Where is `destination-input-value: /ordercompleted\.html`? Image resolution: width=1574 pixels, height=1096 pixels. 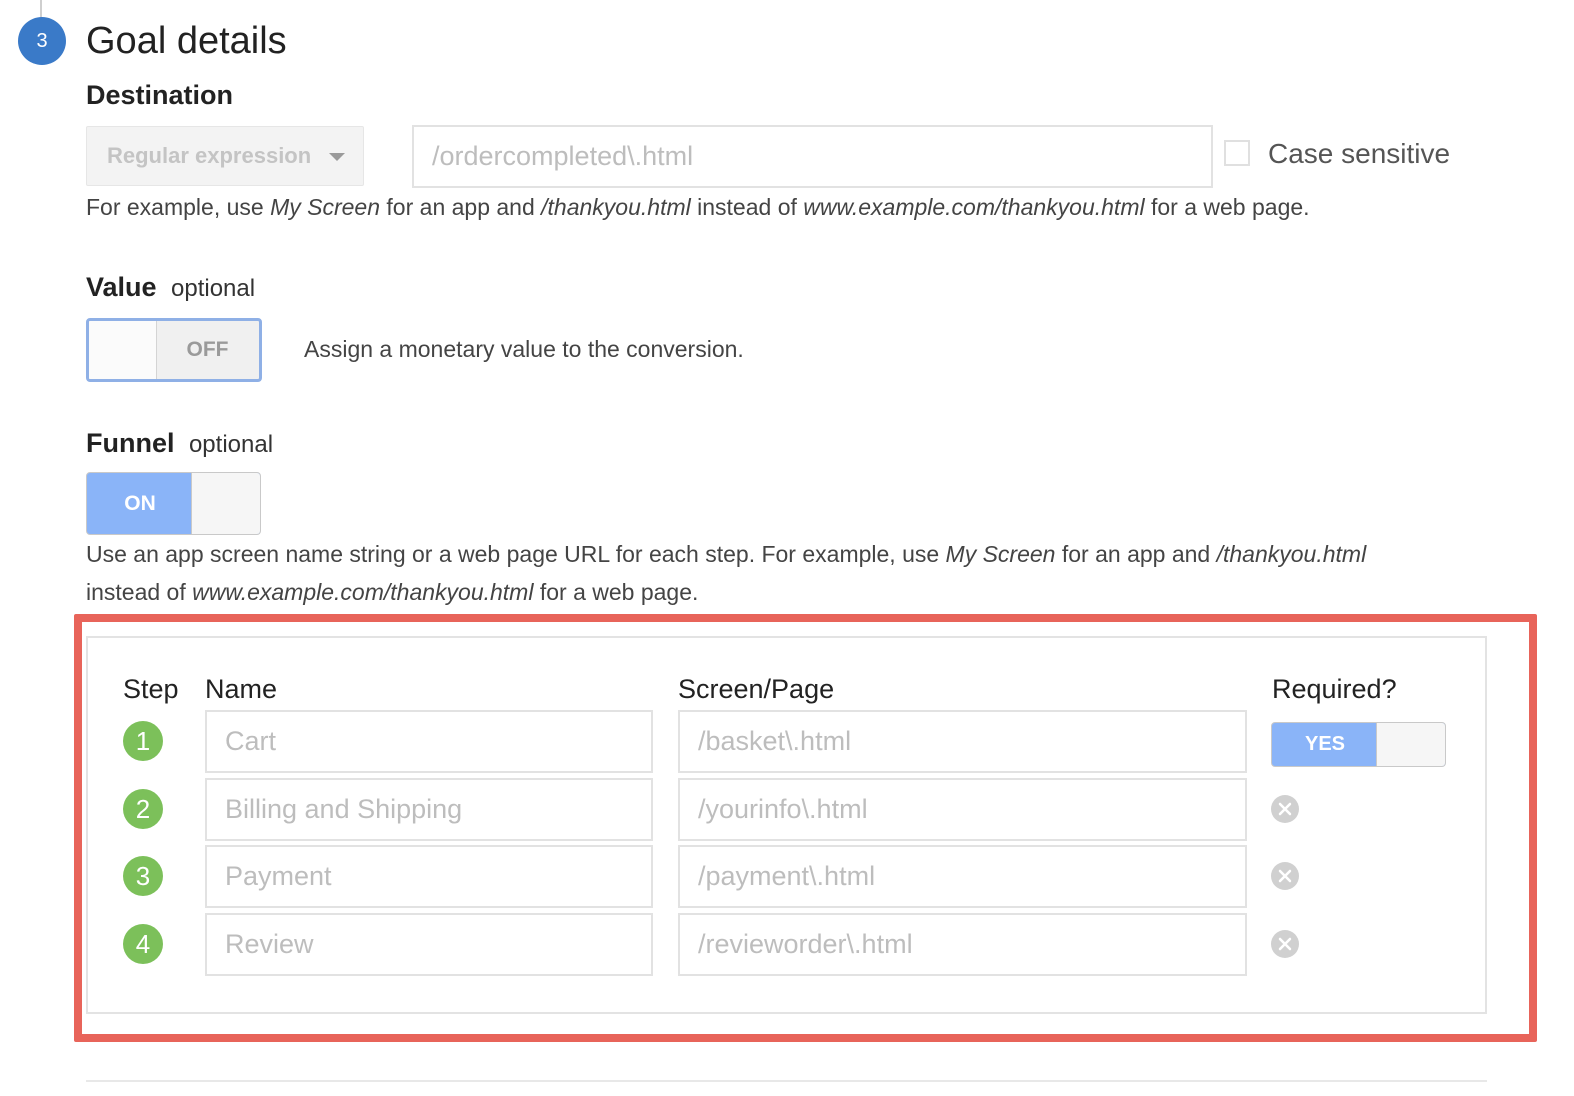
destination-input-value: /ordercompleted\.html is located at coordinates (563, 156).